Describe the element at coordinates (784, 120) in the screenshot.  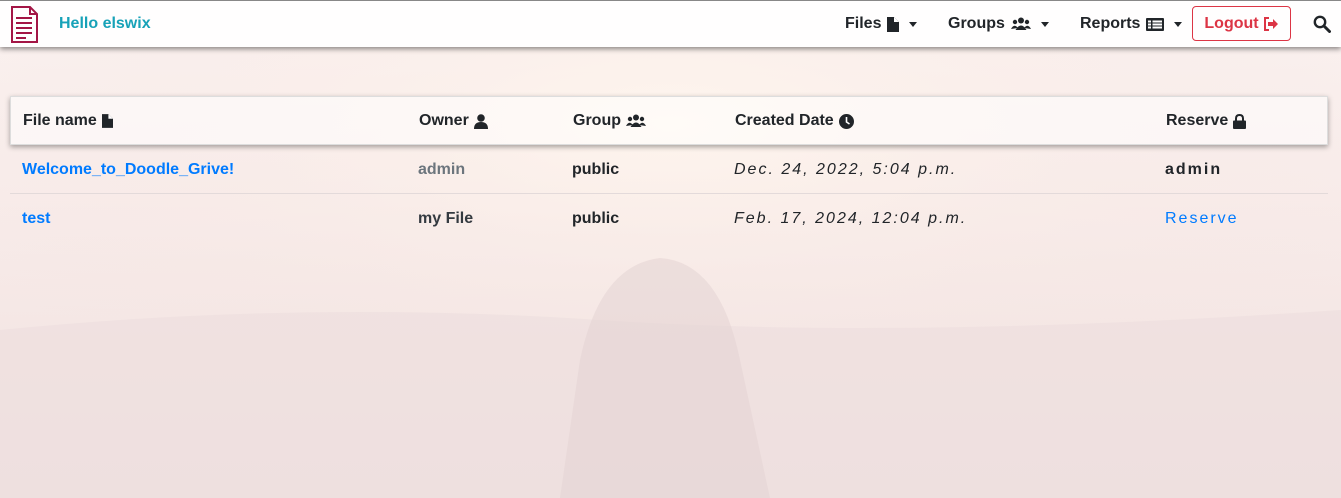
I see `header-label: Created Date` at that location.